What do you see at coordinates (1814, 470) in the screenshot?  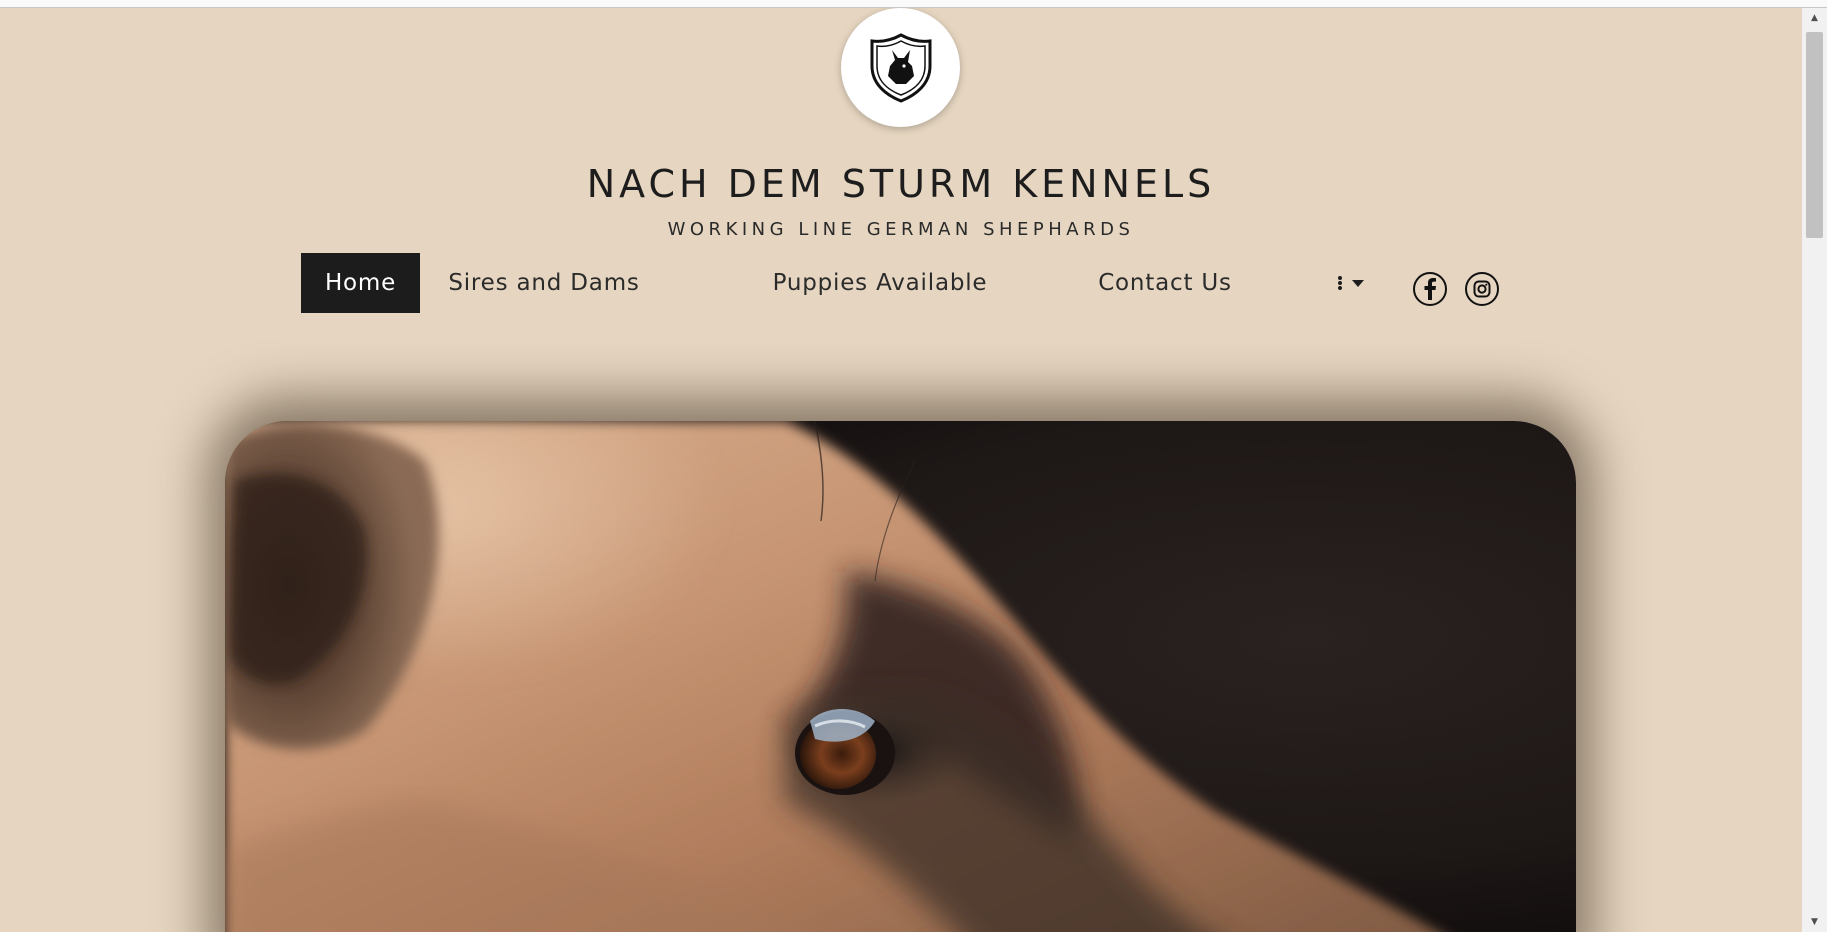 I see `vertical-scrollbar: ▲ ▼` at bounding box center [1814, 470].